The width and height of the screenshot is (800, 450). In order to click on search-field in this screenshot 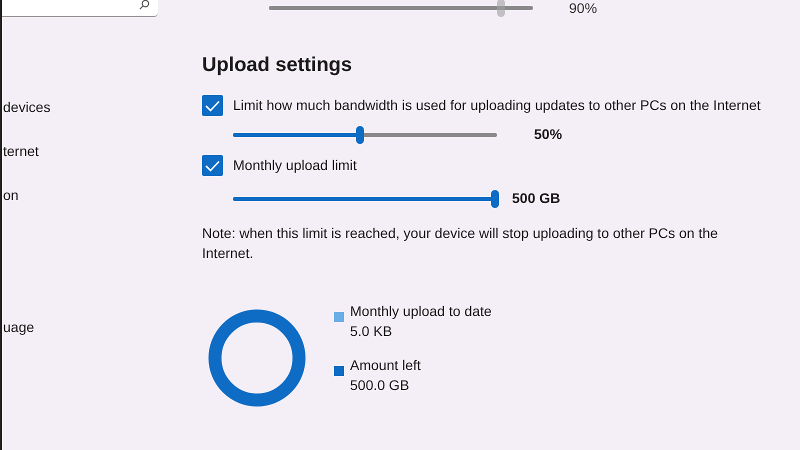, I will do `click(80, 8)`.